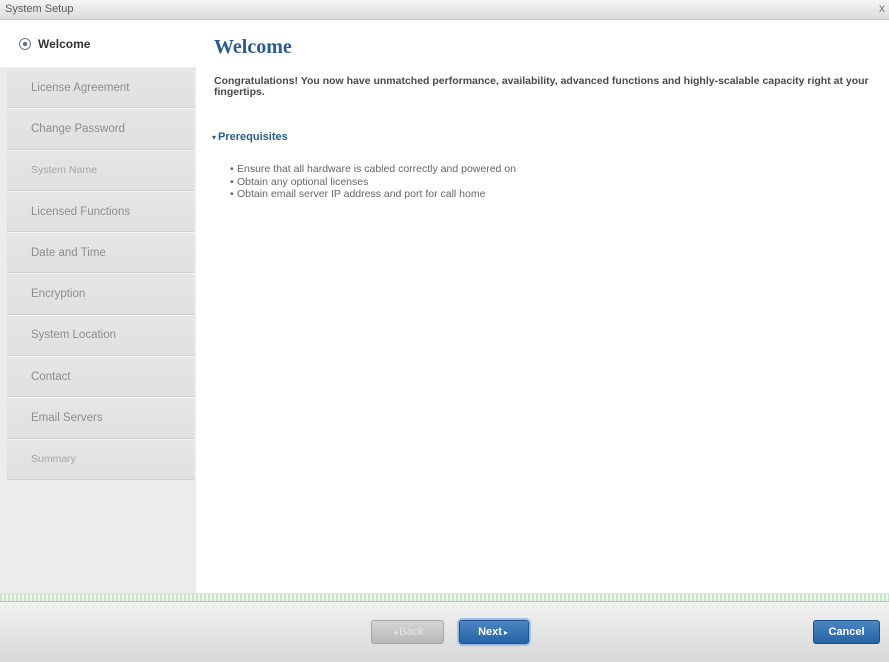 The height and width of the screenshot is (662, 889). I want to click on prerequisites-toggle: ▾ Prerequisites, so click(250, 137).